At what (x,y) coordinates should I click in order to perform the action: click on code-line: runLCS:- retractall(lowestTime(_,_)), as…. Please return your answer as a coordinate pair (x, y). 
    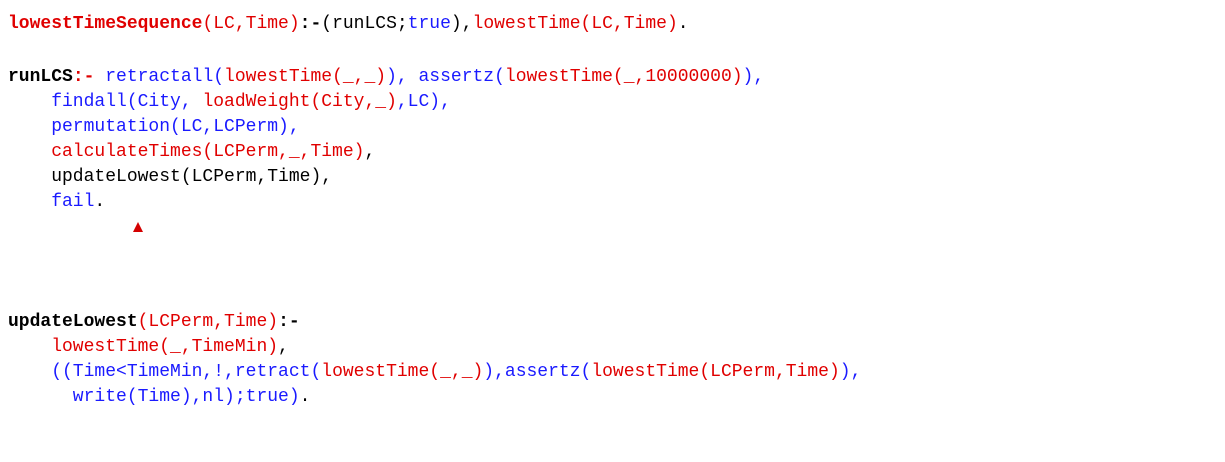
    Looking at the image, I should click on (386, 77).